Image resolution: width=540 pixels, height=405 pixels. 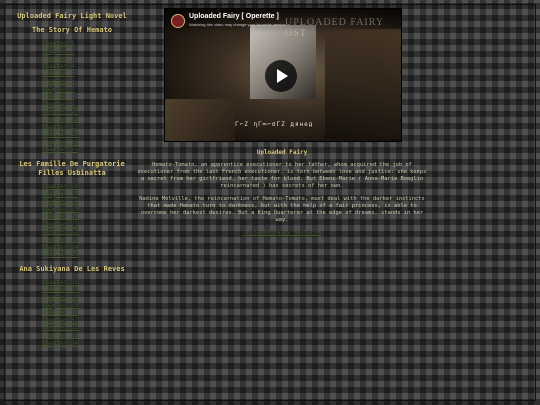 I want to click on chapter-link: Chapter 27, so click(x=89, y=290).